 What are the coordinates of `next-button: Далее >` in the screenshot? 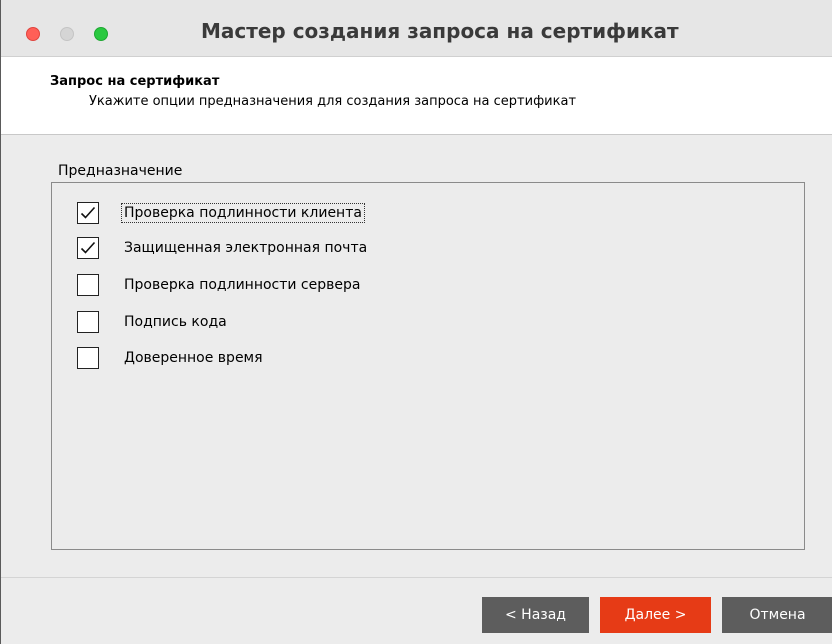 It's located at (655, 615).